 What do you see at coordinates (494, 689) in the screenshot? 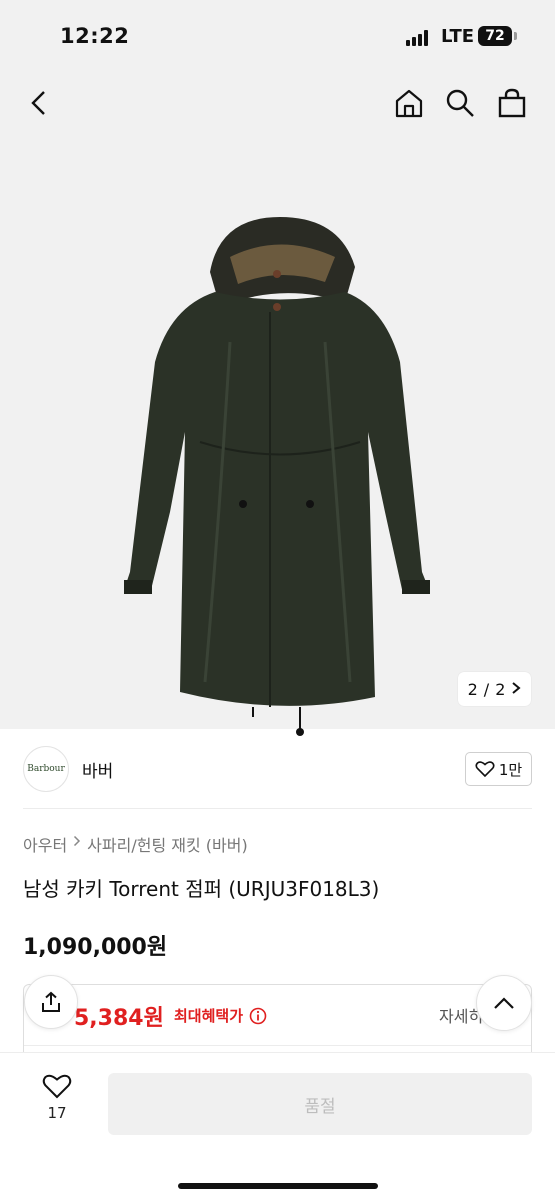
I see `gallery-pager: 2 / 2` at bounding box center [494, 689].